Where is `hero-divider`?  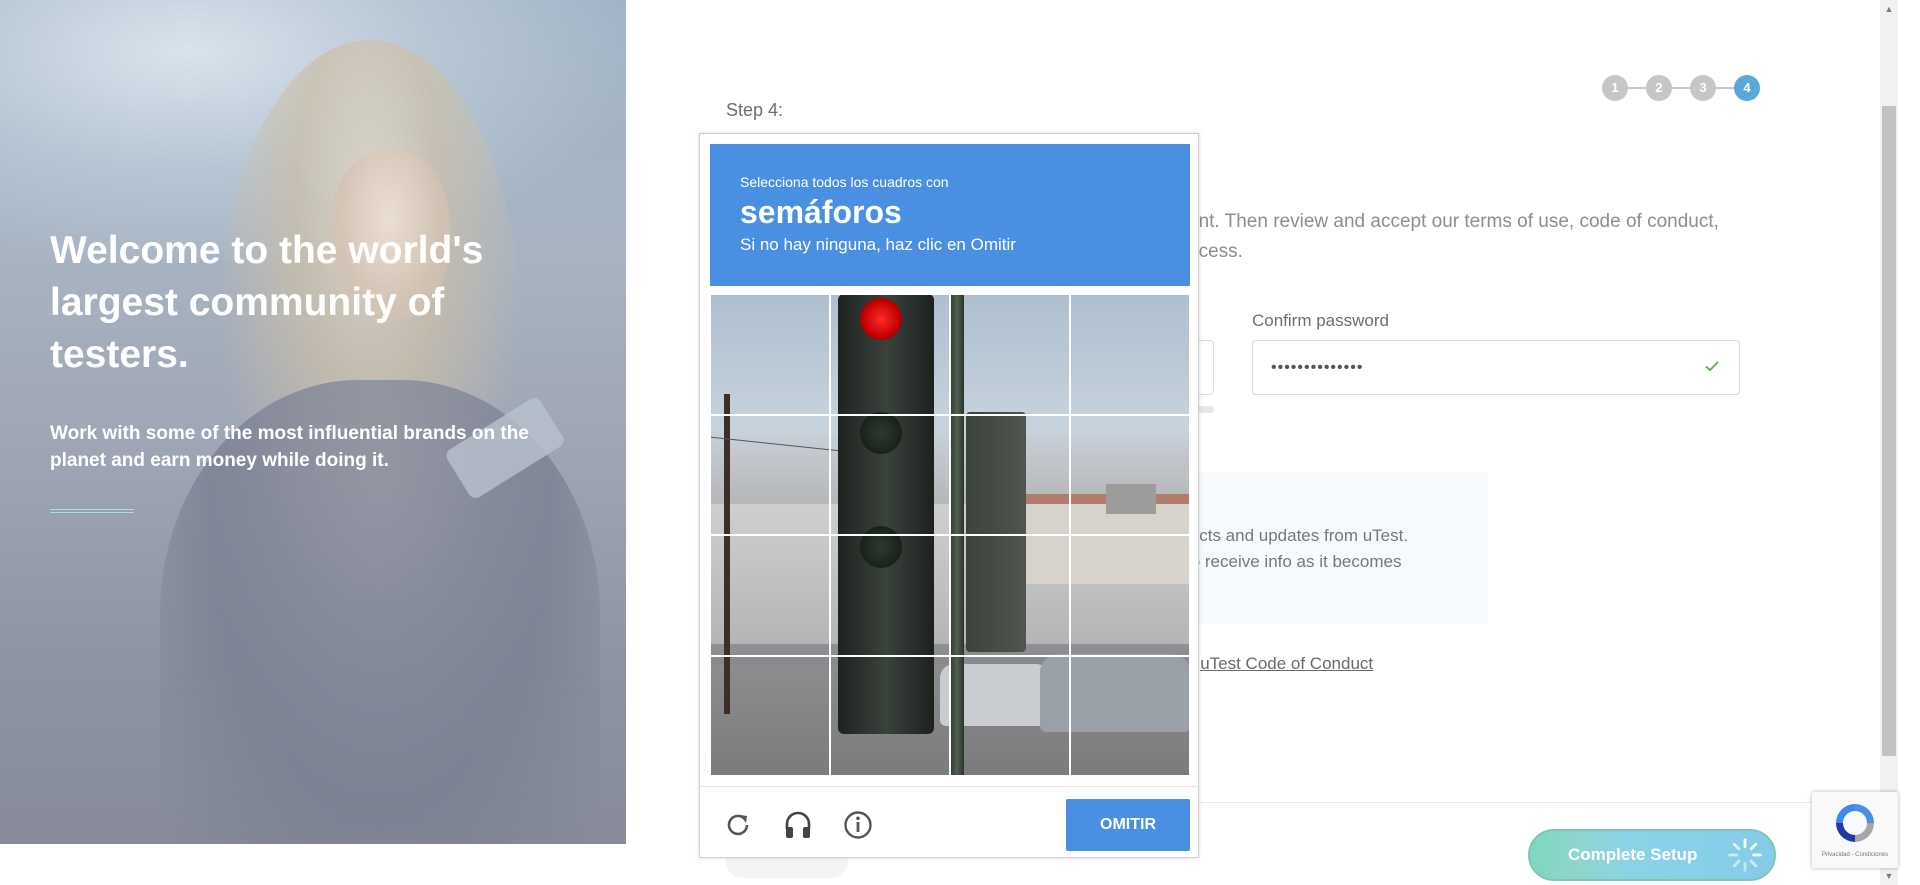
hero-divider is located at coordinates (92, 511).